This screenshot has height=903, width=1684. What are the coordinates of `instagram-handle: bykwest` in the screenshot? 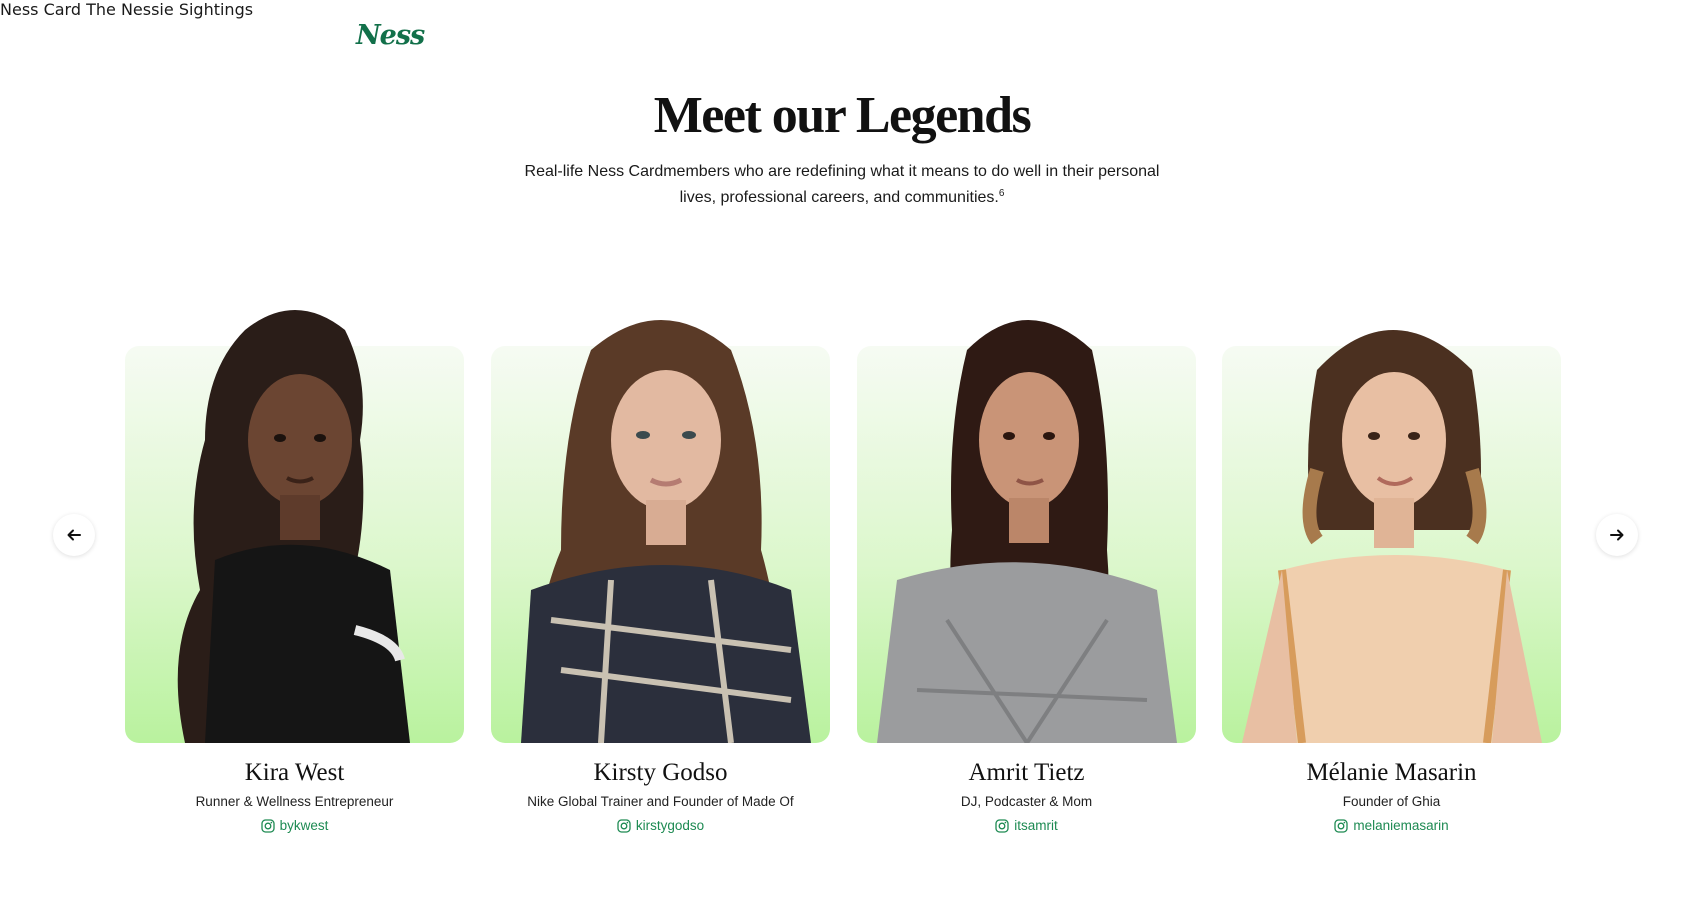 It's located at (304, 825).